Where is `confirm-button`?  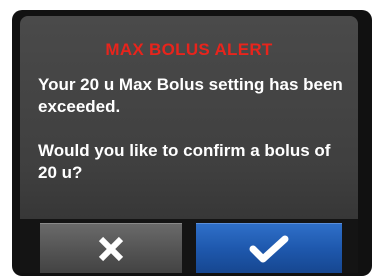
confirm-button is located at coordinates (269, 248).